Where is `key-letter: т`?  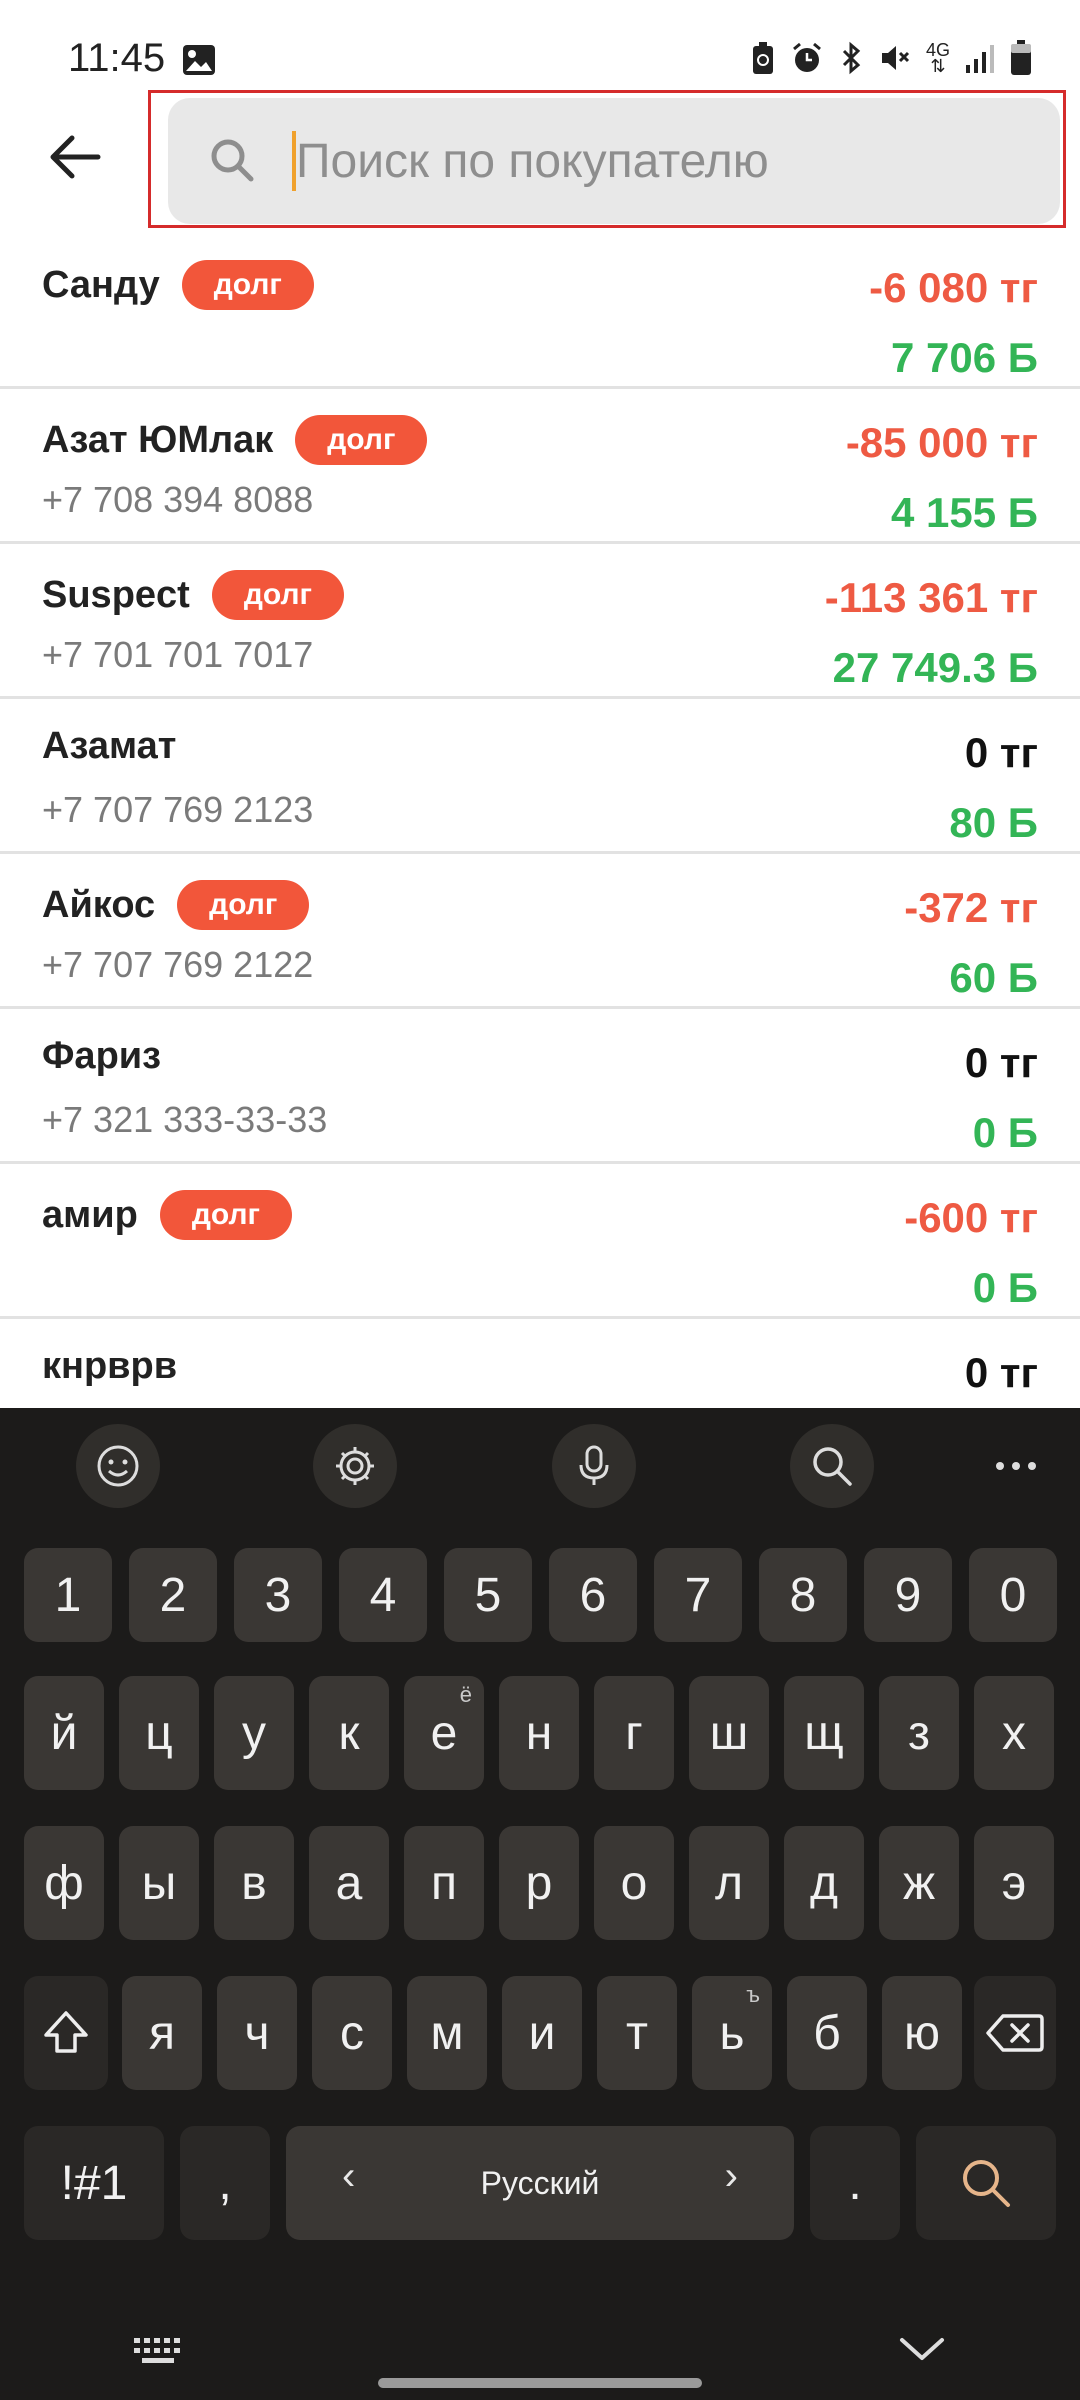
key-letter: т is located at coordinates (637, 2033).